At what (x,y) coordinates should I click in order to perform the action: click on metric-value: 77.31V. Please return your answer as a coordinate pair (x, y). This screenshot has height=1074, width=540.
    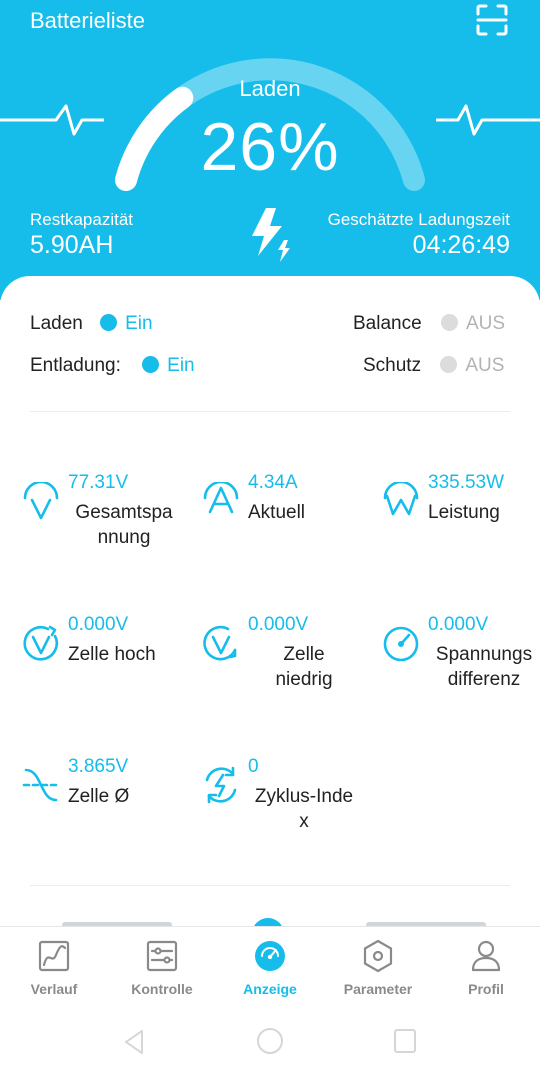
    Looking at the image, I should click on (98, 482).